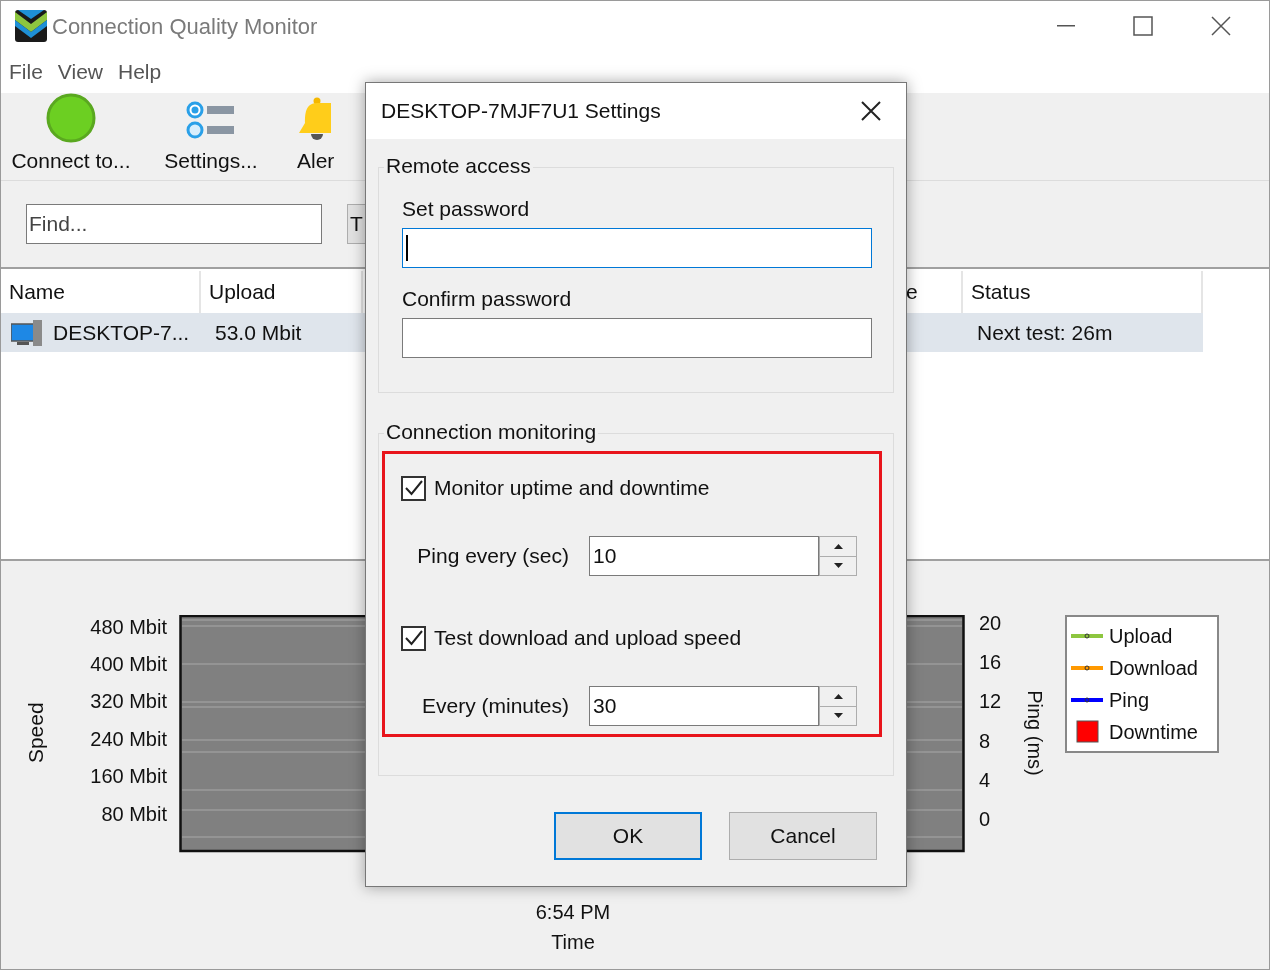 Image resolution: width=1270 pixels, height=970 pixels. Describe the element at coordinates (487, 299) in the screenshot. I see `field-label: Confirm password` at that location.